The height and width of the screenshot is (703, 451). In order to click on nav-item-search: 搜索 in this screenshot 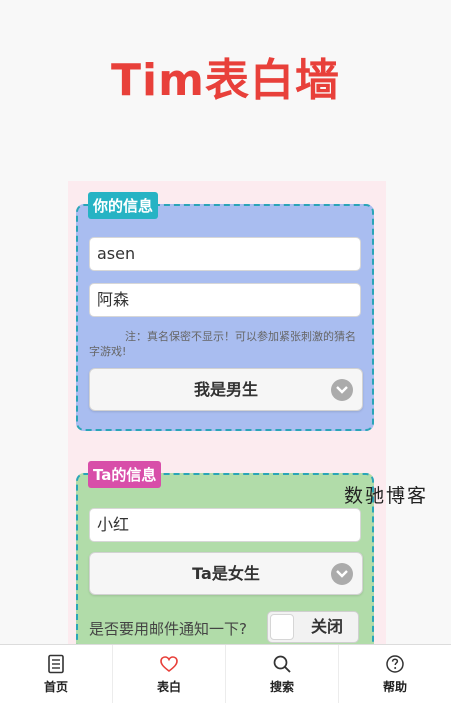, I will do `click(282, 674)`.